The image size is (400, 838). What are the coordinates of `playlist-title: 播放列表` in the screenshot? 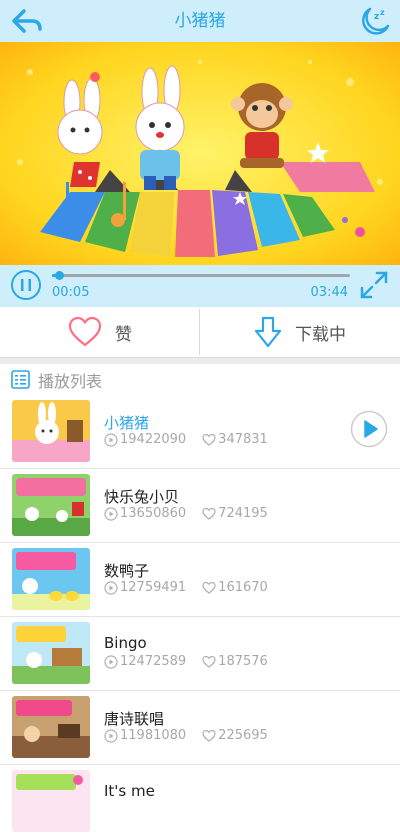 It's located at (70, 381).